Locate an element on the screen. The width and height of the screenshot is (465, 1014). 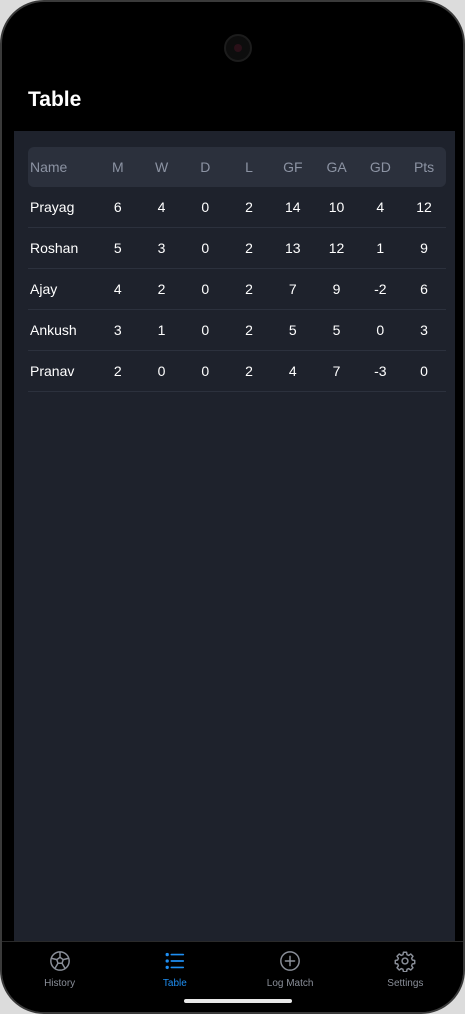
tab-log-match: Log Match is located at coordinates (290, 977).